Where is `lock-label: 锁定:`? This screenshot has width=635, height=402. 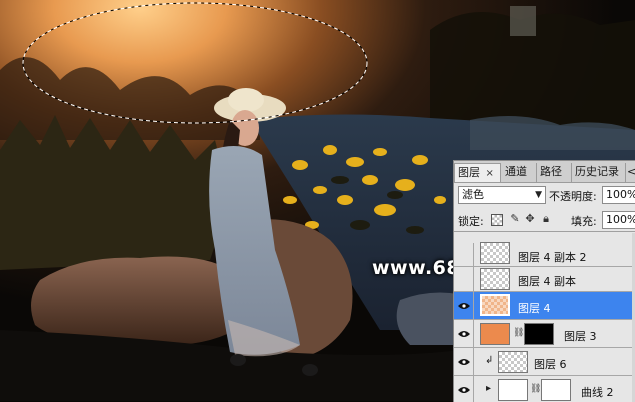
lock-label: 锁定: is located at coordinates (471, 221).